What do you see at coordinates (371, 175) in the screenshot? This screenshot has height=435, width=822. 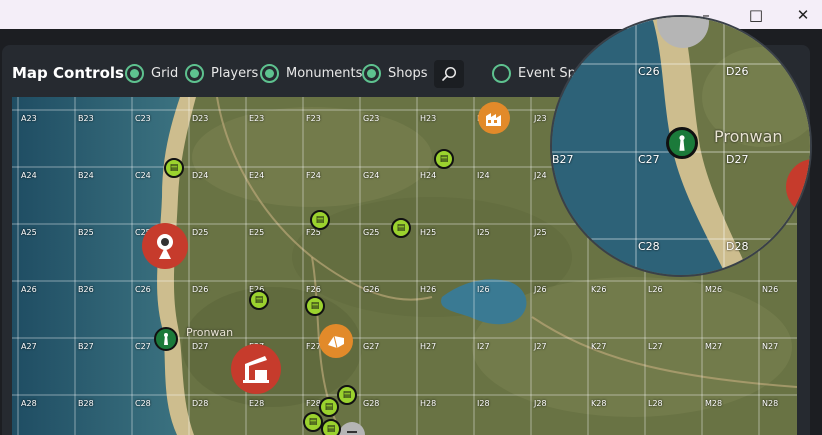 I see `grid-cell-label: G24` at bounding box center [371, 175].